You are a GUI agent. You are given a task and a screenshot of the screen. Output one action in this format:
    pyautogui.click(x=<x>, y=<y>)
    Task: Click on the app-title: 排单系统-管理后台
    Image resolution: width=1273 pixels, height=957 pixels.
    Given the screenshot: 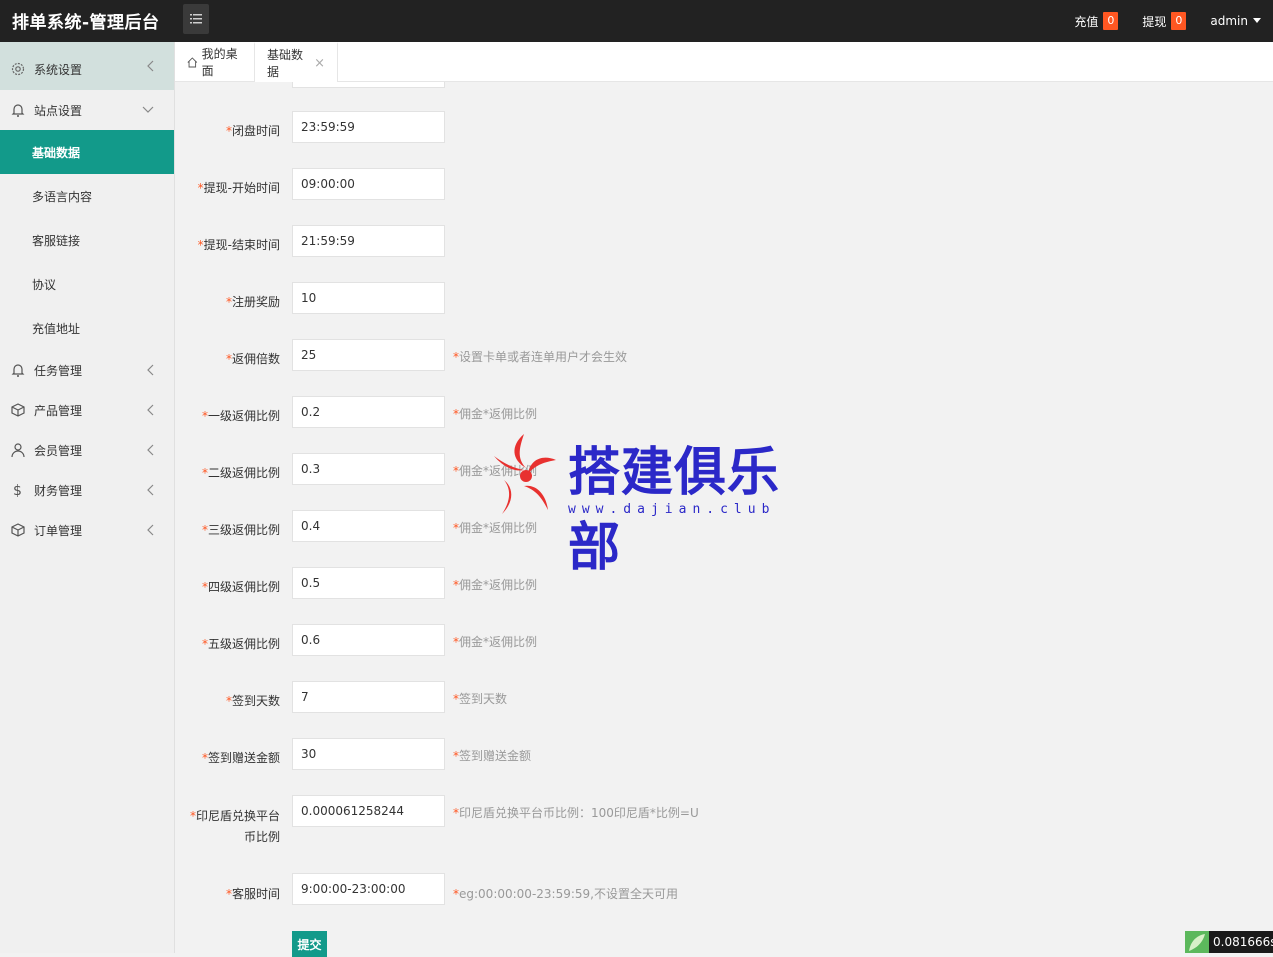 What is the action you would take?
    pyautogui.click(x=86, y=23)
    